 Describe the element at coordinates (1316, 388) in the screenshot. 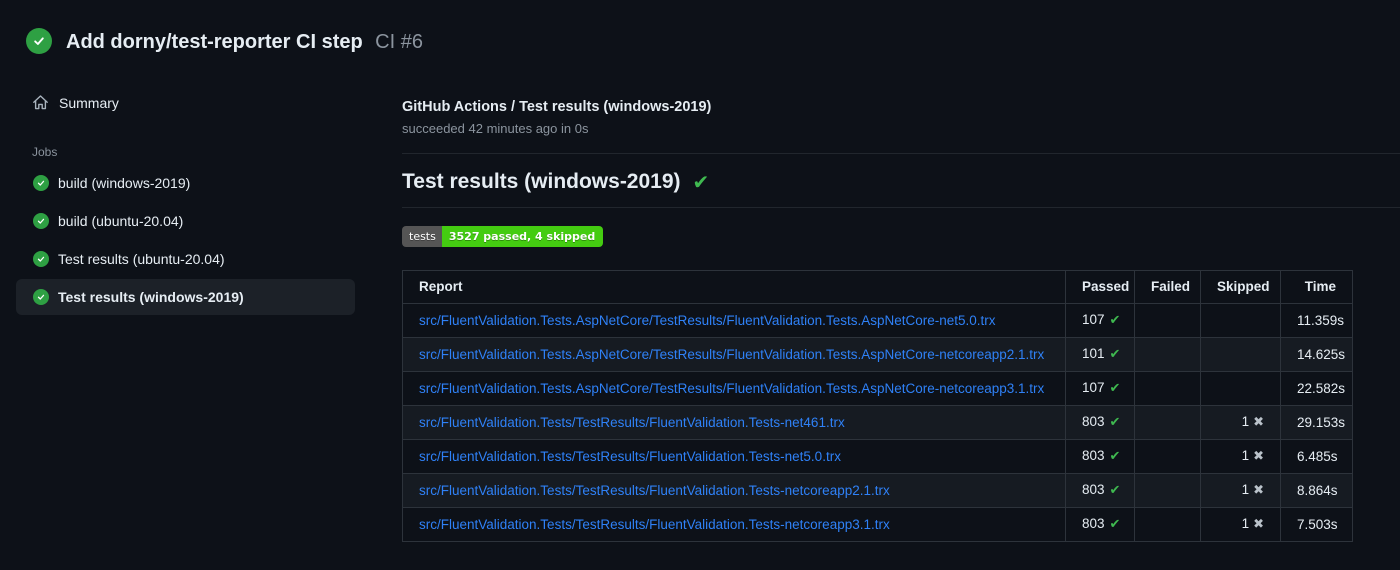

I see `time-cell: 22.582s` at that location.